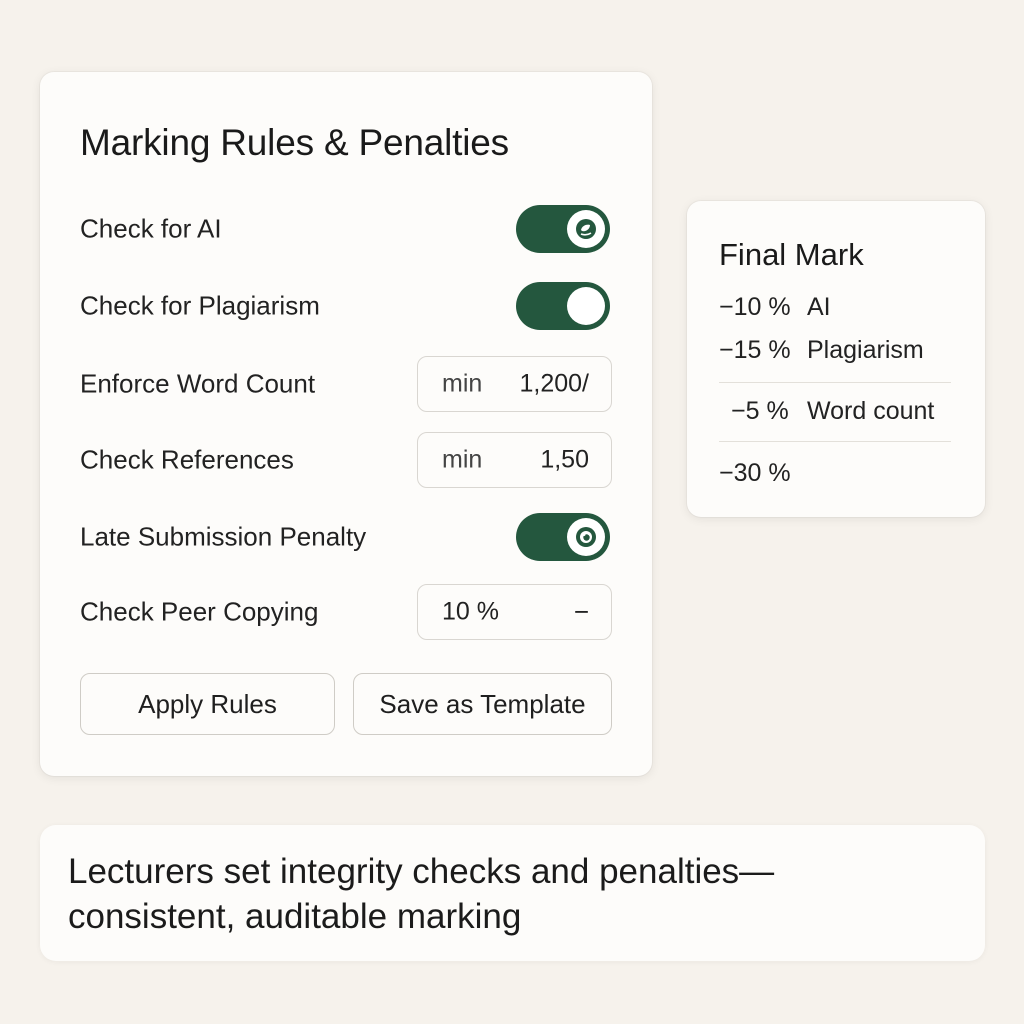 The image size is (1024, 1024). I want to click on save-template-button: Save as Template, so click(482, 704).